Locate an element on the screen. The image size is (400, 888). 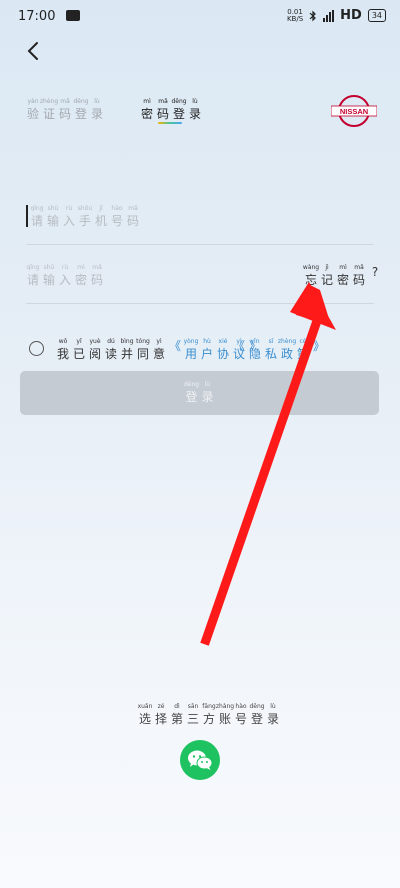
pinyin: yì is located at coordinates (159, 341).